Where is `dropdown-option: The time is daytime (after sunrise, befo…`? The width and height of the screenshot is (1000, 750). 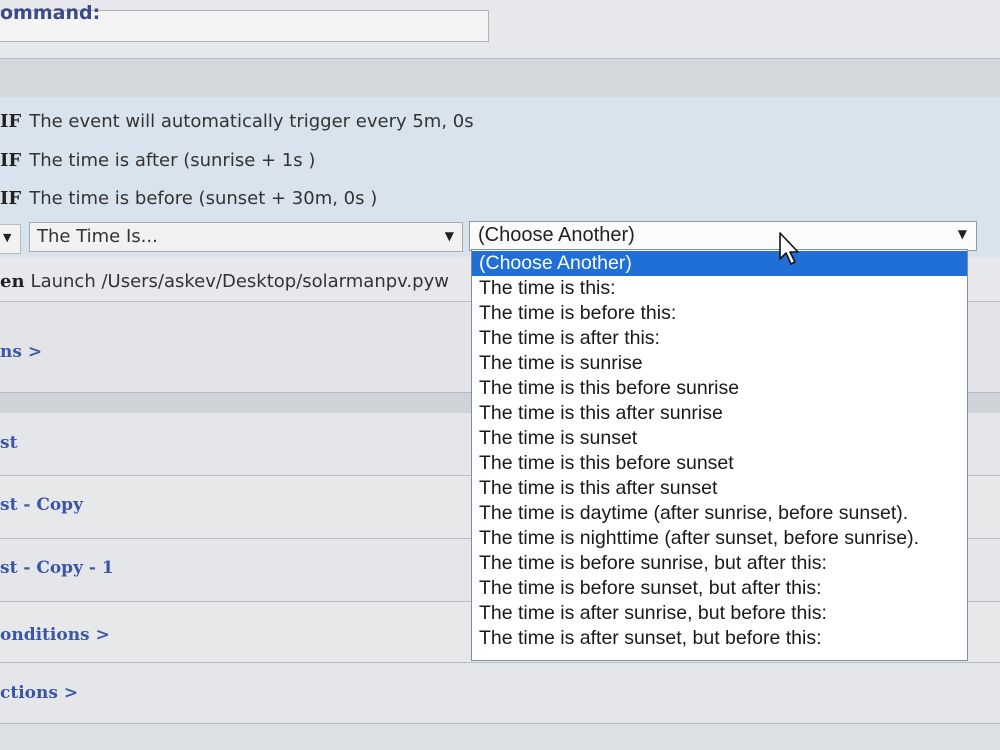
dropdown-option: The time is daytime (after sunrise, befo… is located at coordinates (719, 513).